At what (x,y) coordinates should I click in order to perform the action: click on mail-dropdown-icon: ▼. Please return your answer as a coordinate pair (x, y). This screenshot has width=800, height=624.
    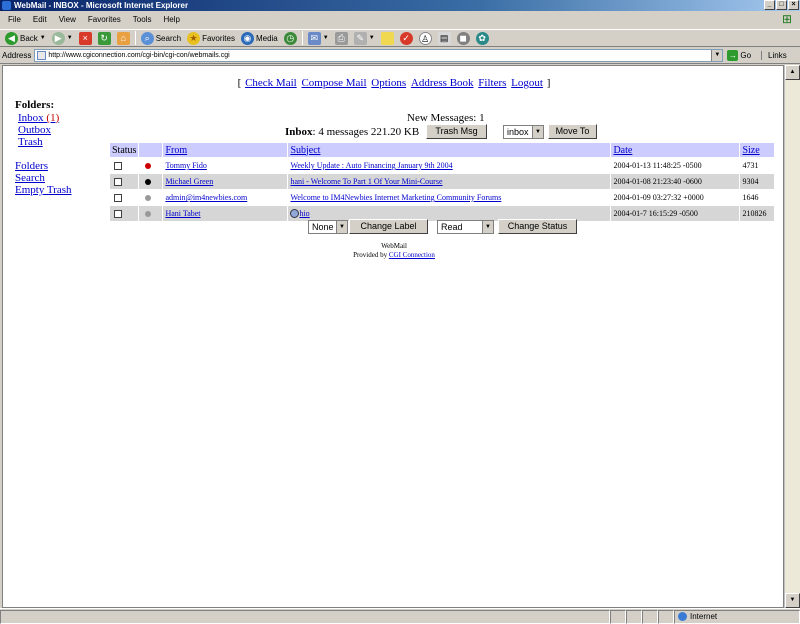
    Looking at the image, I should click on (326, 38).